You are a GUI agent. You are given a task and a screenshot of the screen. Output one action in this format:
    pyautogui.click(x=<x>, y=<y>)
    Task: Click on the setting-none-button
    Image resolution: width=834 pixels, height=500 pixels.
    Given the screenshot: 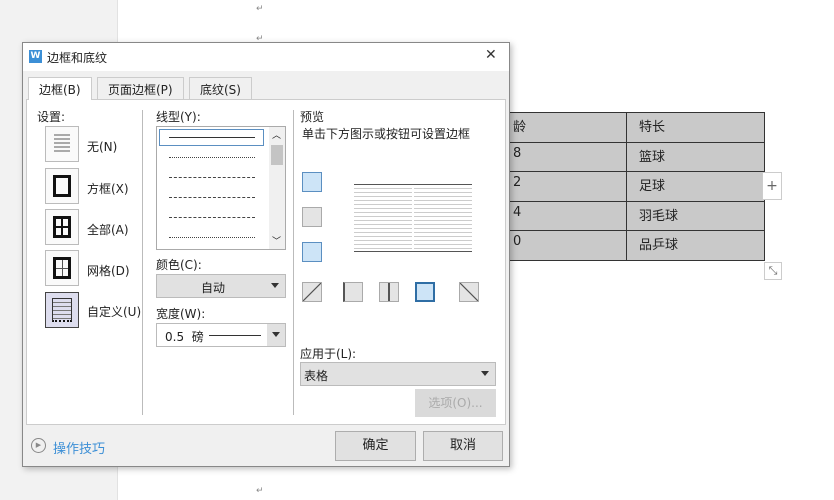 What is the action you would take?
    pyautogui.click(x=62, y=144)
    